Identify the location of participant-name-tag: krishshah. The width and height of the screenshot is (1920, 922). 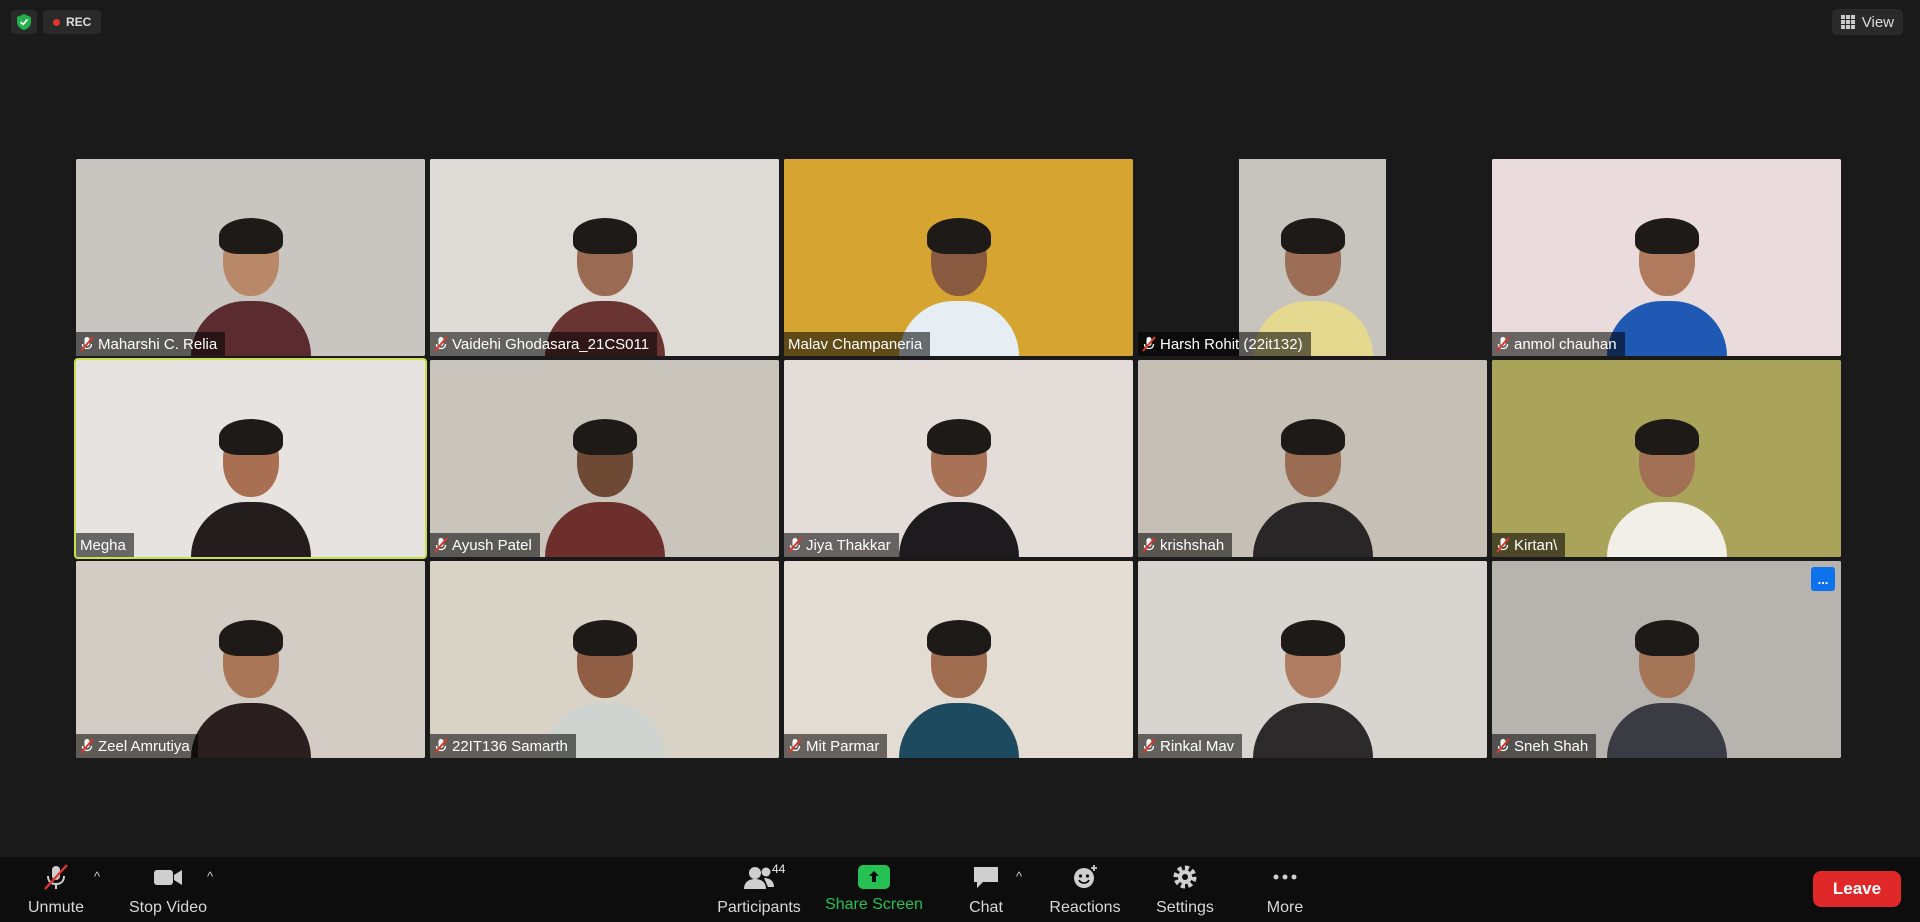
(1185, 545).